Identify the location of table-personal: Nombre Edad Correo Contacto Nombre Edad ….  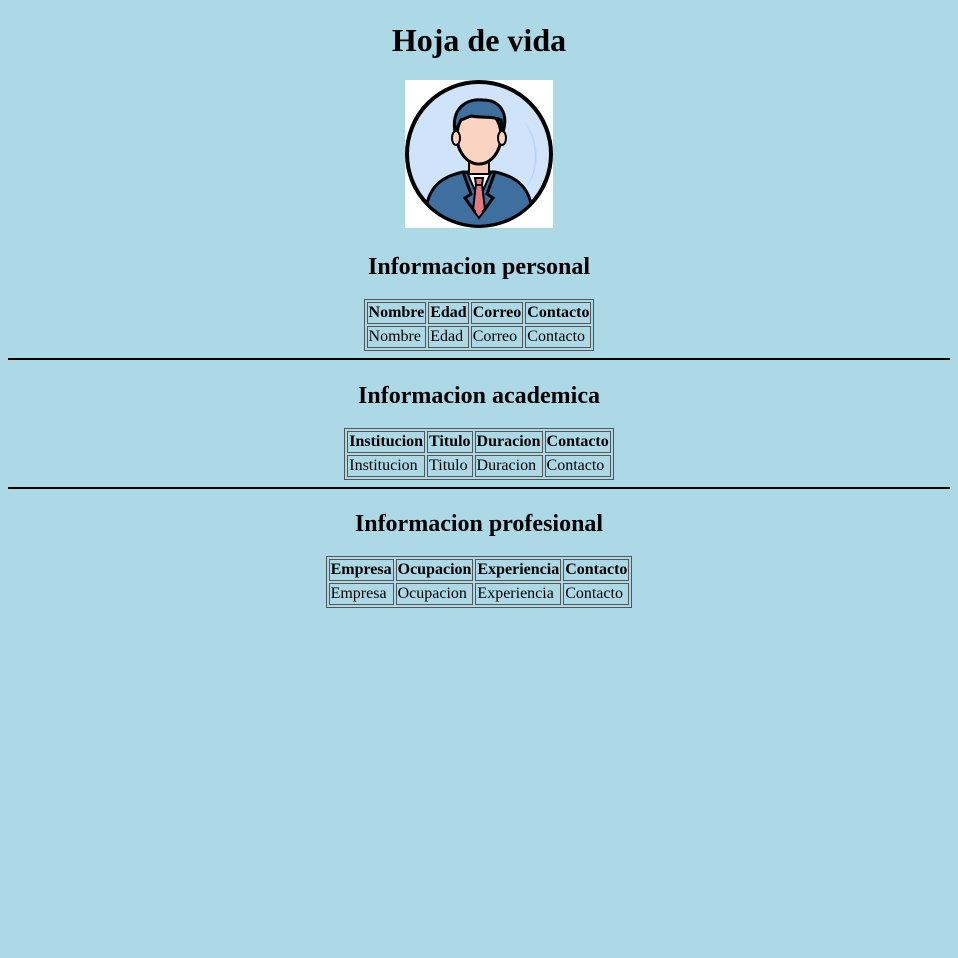
(479, 325).